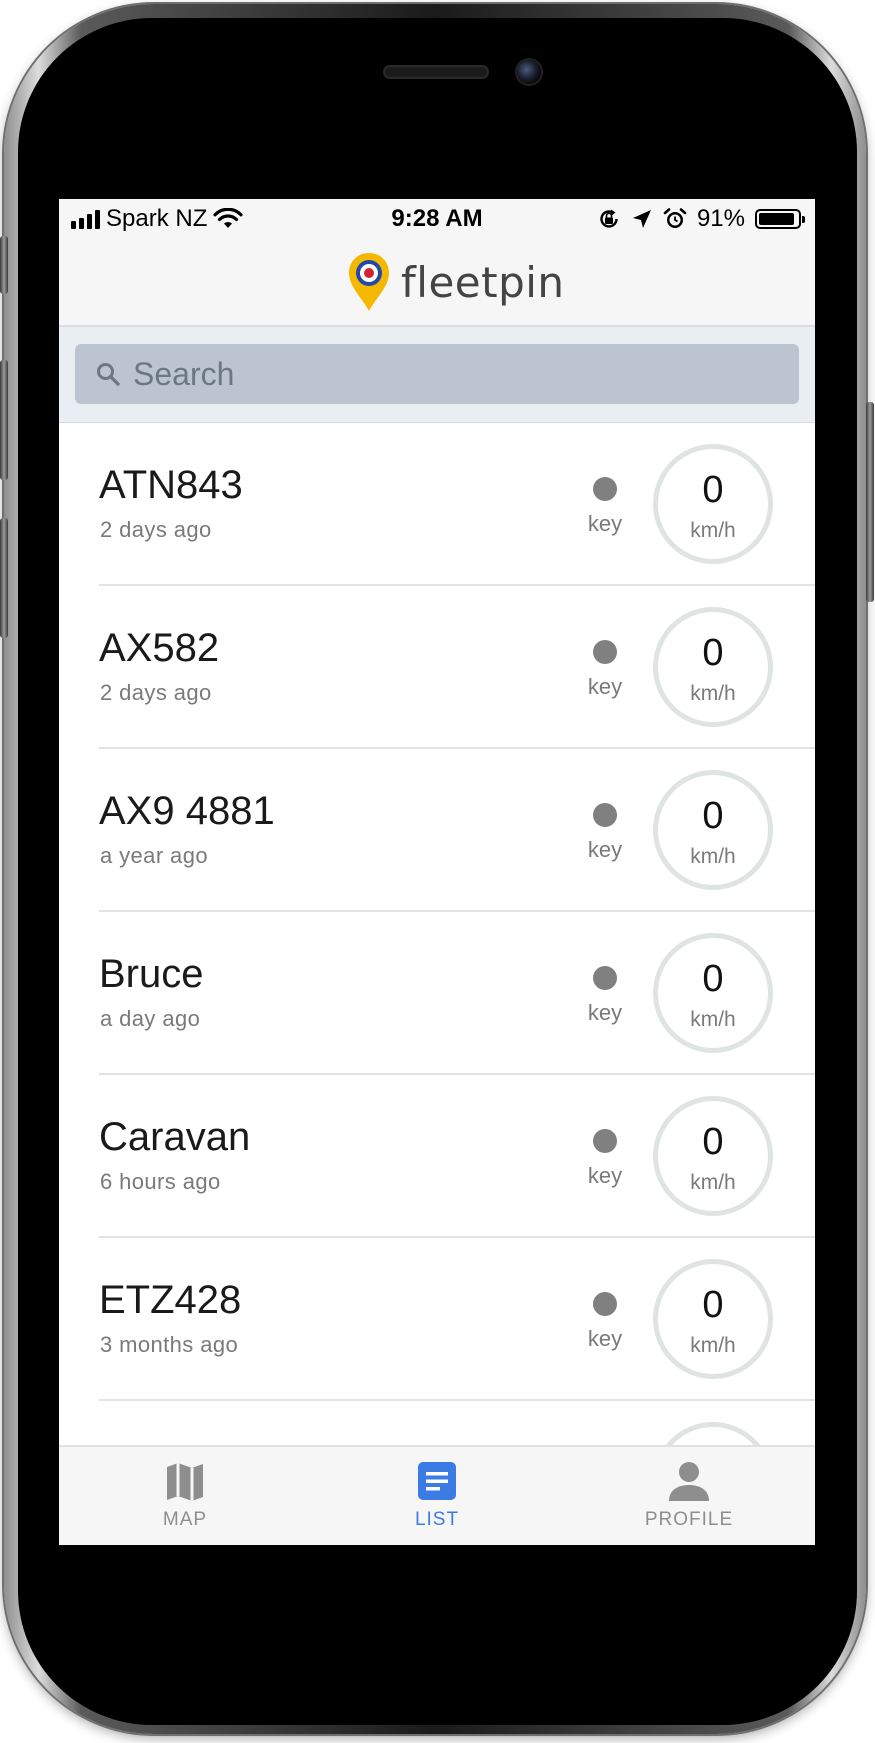 This screenshot has width=875, height=1743. What do you see at coordinates (175, 1137) in the screenshot?
I see `vehicle-name: Caravan` at bounding box center [175, 1137].